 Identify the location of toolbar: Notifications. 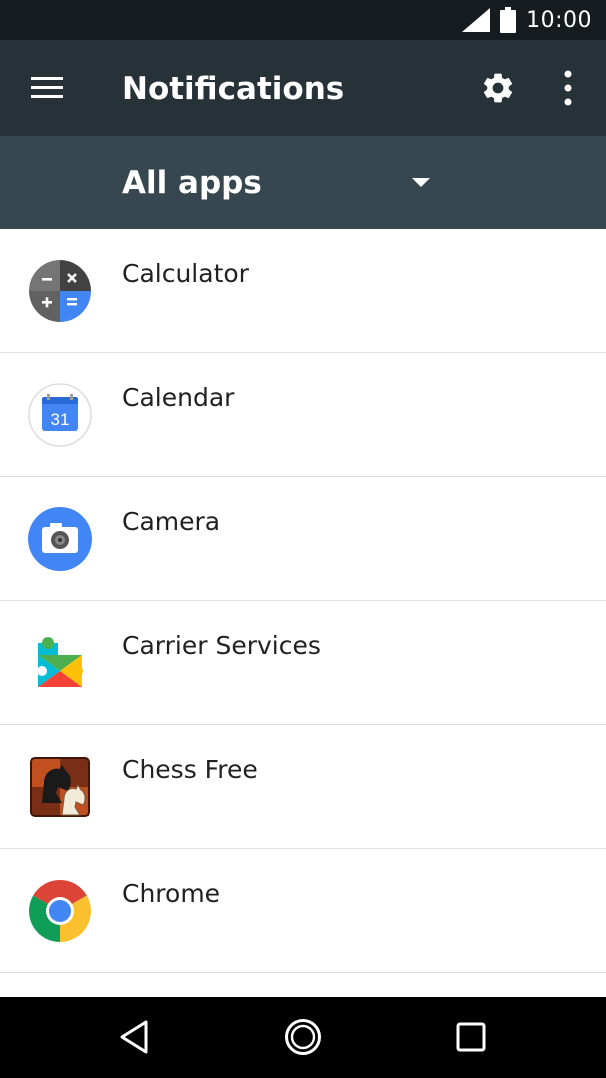
(303, 88).